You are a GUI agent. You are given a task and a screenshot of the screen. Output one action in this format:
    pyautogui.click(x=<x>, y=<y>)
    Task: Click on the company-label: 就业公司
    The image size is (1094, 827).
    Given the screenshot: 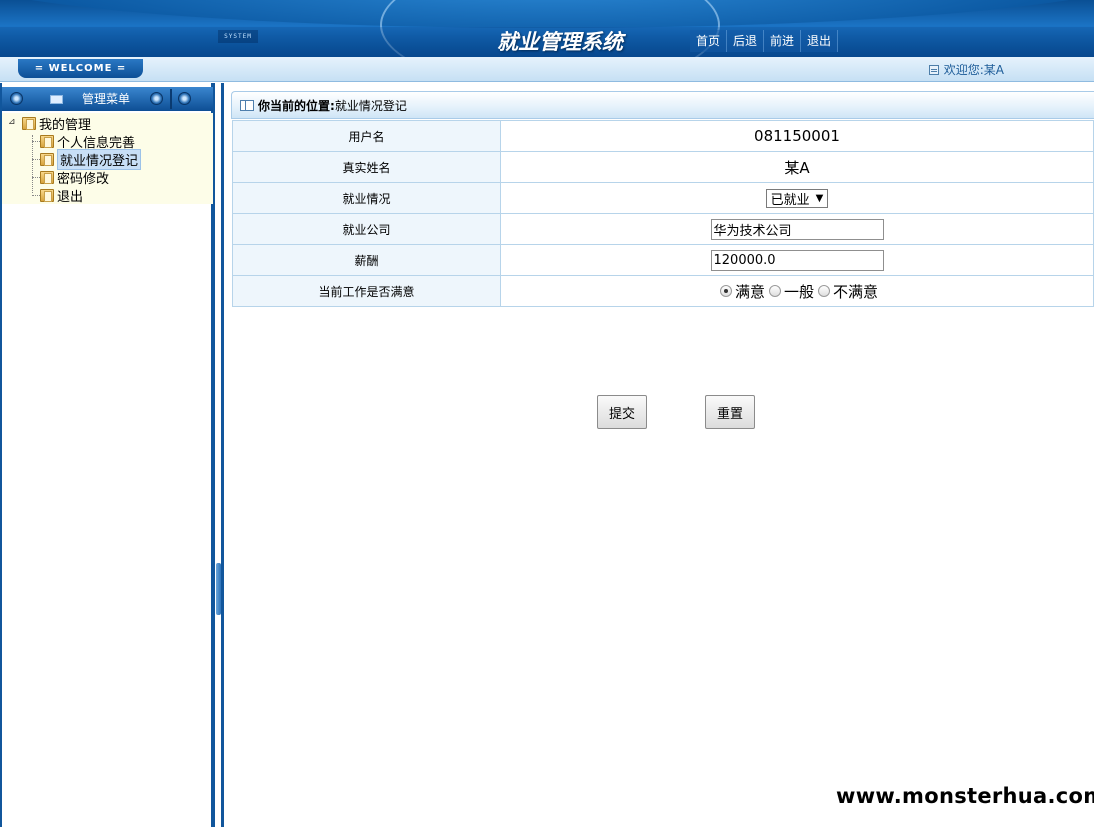 What is the action you would take?
    pyautogui.click(x=366, y=229)
    